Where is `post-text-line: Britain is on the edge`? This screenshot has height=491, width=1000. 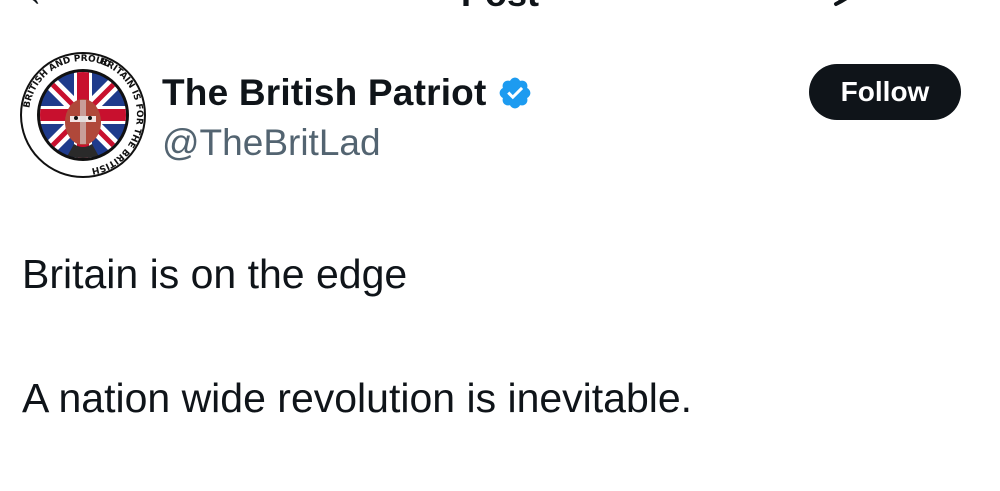
post-text-line: Britain is on the edge is located at coordinates (215, 274).